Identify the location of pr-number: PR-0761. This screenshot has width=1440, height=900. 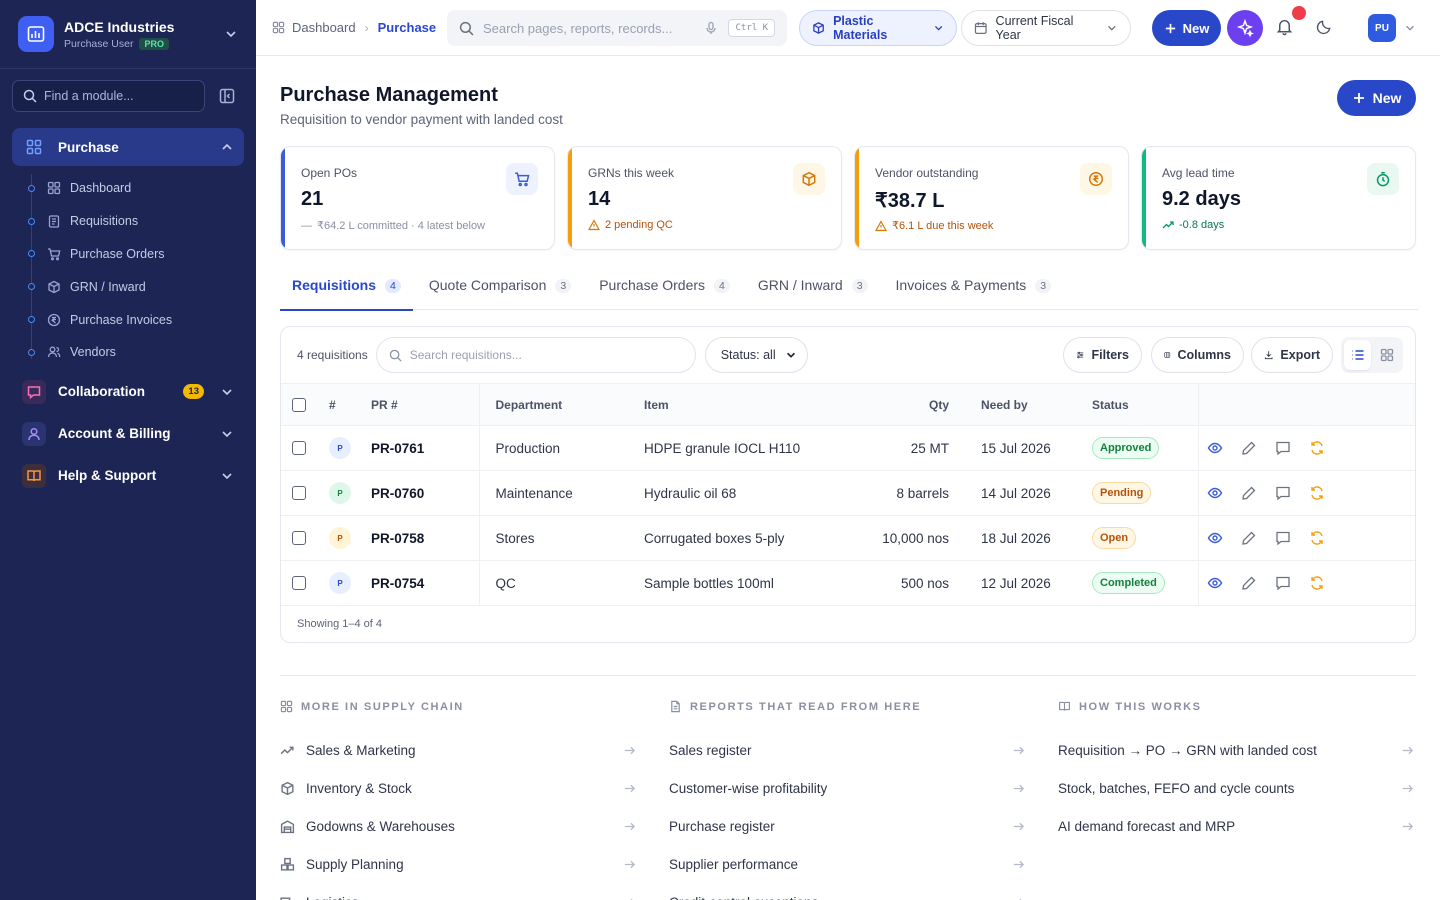
(397, 448).